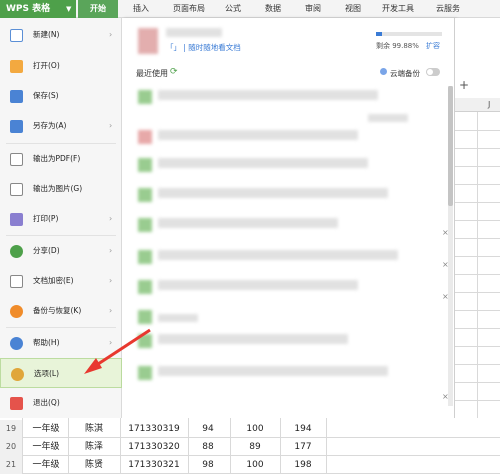  Describe the element at coordinates (93, 366) in the screenshot. I see `arrow-head` at that location.